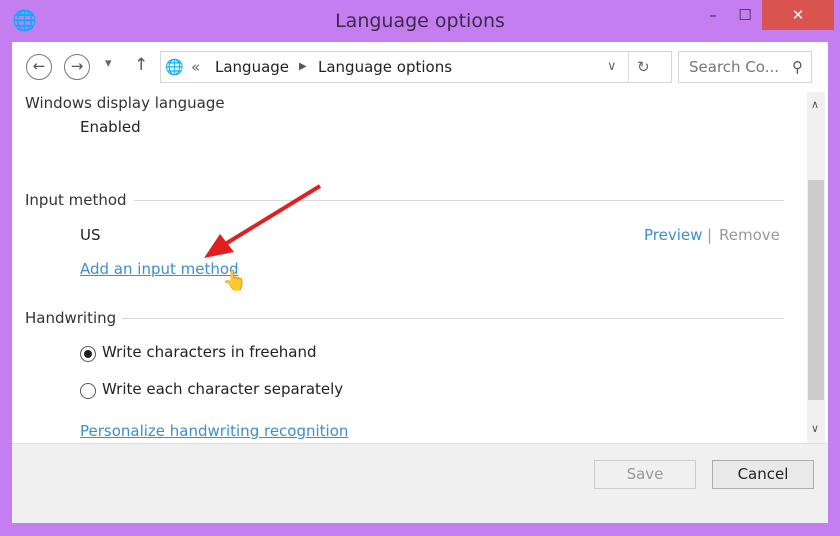 Image resolution: width=840 pixels, height=536 pixels. I want to click on up-button: ↑, so click(141, 65).